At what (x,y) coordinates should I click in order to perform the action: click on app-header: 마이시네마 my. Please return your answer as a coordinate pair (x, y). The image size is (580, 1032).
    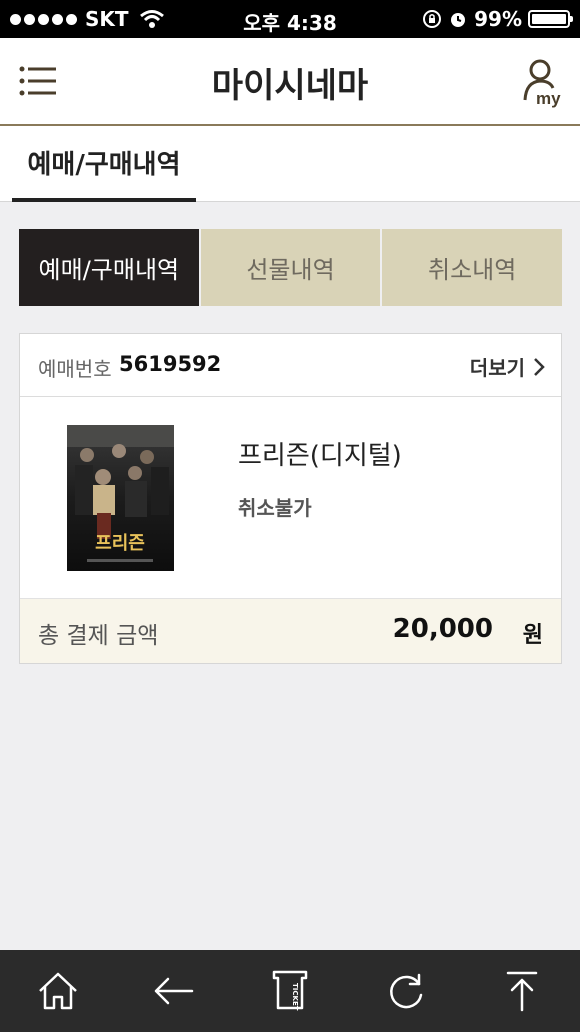
    Looking at the image, I should click on (290, 82).